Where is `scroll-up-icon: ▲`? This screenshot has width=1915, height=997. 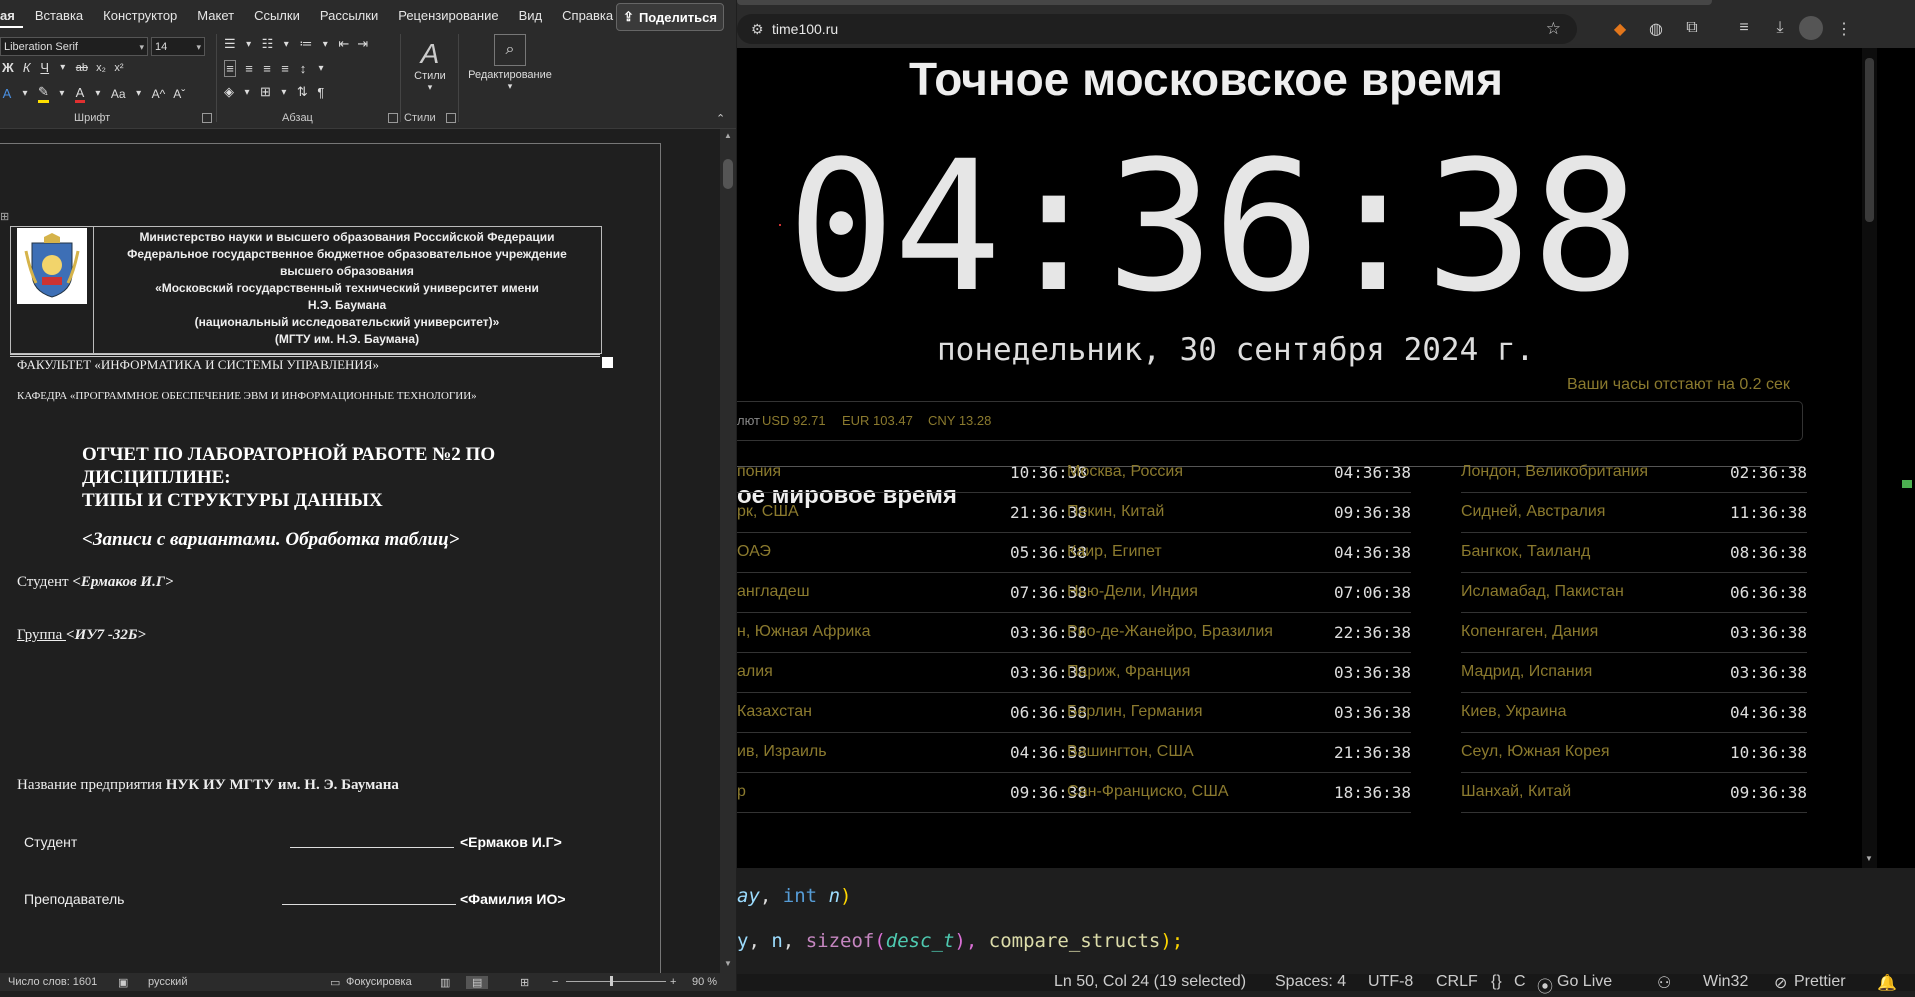
scroll-up-icon: ▲ is located at coordinates (728, 135).